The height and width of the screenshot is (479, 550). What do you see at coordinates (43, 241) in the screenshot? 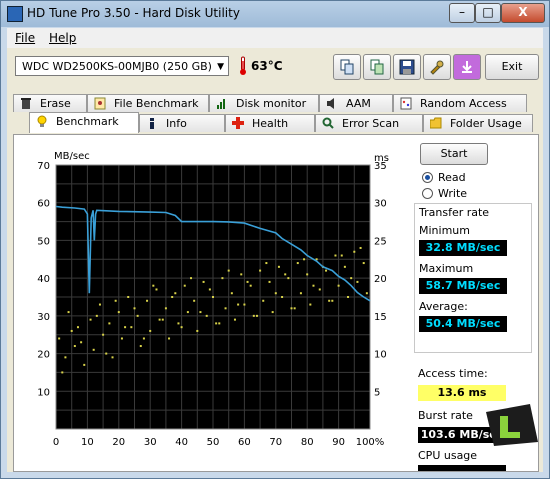
I see `left-tick-label: 50` at bounding box center [43, 241].